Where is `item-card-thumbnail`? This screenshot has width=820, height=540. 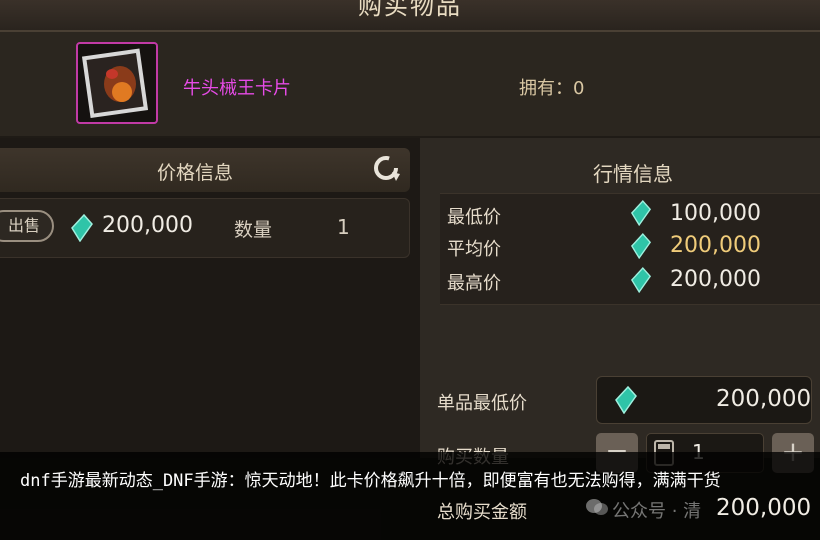 item-card-thumbnail is located at coordinates (117, 83).